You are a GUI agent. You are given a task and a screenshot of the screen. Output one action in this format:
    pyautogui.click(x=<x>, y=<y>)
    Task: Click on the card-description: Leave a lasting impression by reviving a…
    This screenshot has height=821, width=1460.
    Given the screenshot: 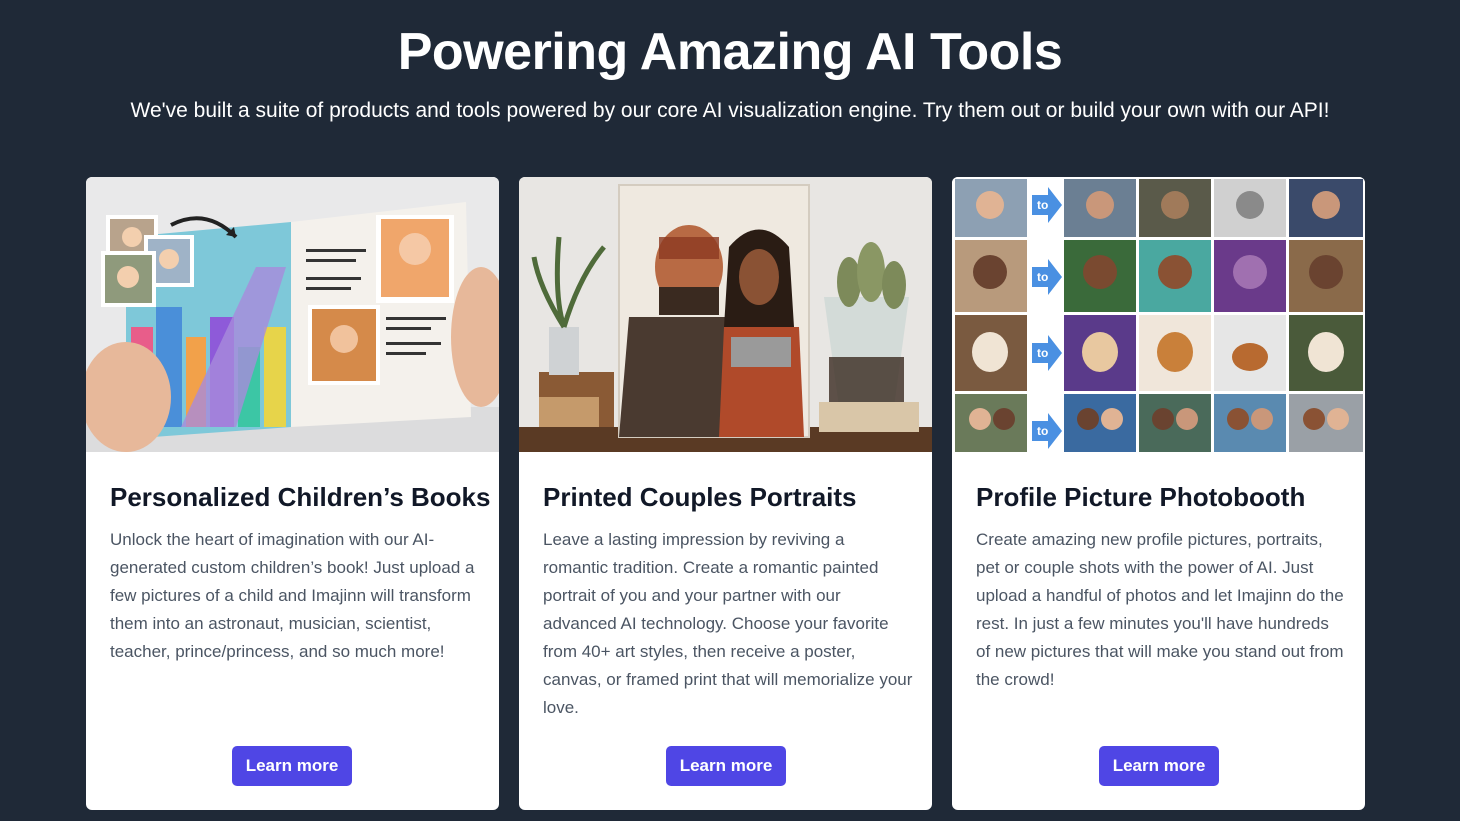 What is the action you would take?
    pyautogui.click(x=728, y=623)
    